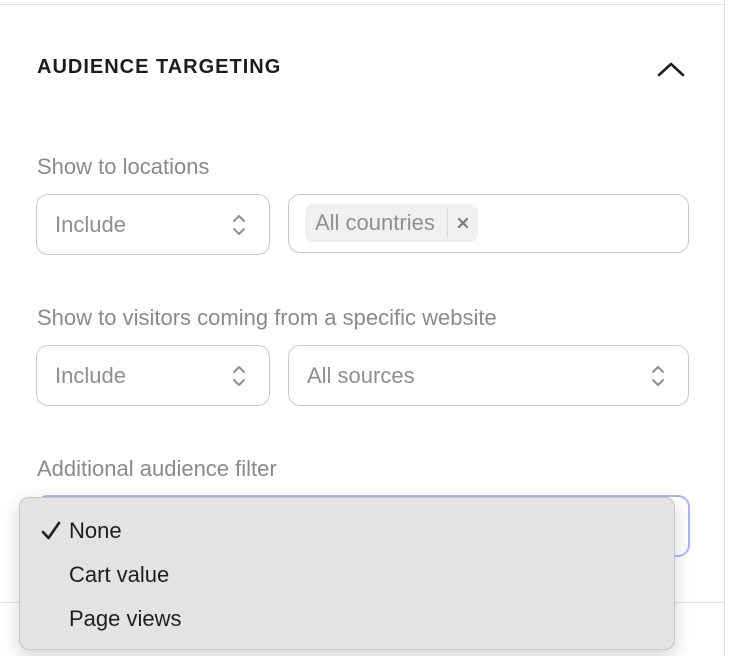 This screenshot has width=732, height=656. Describe the element at coordinates (488, 375) in the screenshot. I see `referrer-source-select: All sources` at that location.